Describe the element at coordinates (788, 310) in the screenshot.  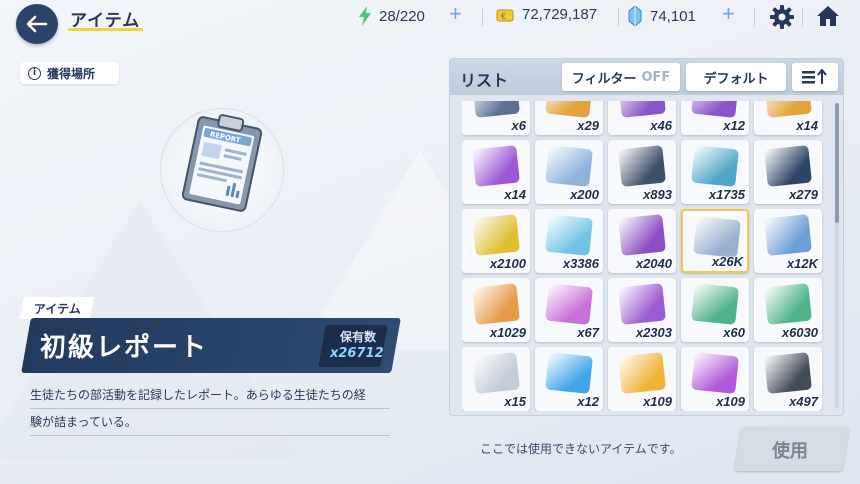
I see `item-slot: x6030` at that location.